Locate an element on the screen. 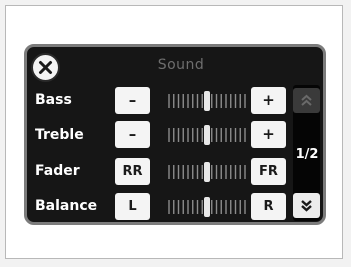  treble-plus-button: + is located at coordinates (268, 134).